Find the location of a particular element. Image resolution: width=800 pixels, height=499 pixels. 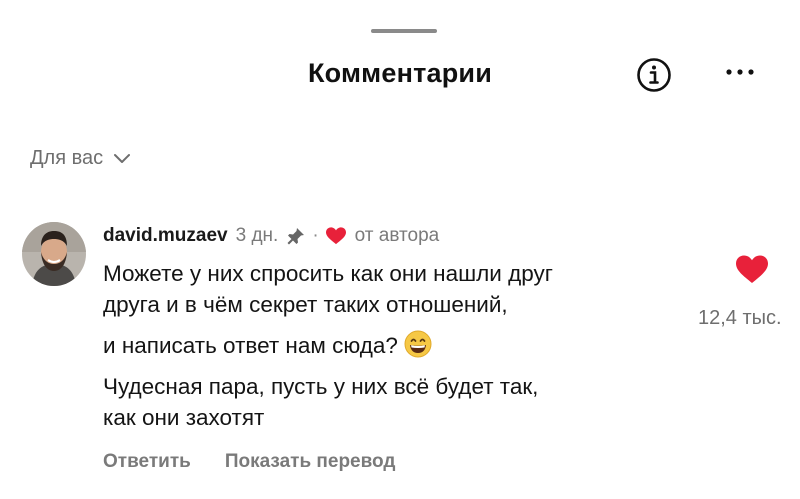

sort-filter-dropdown: Для вас is located at coordinates (80, 158).